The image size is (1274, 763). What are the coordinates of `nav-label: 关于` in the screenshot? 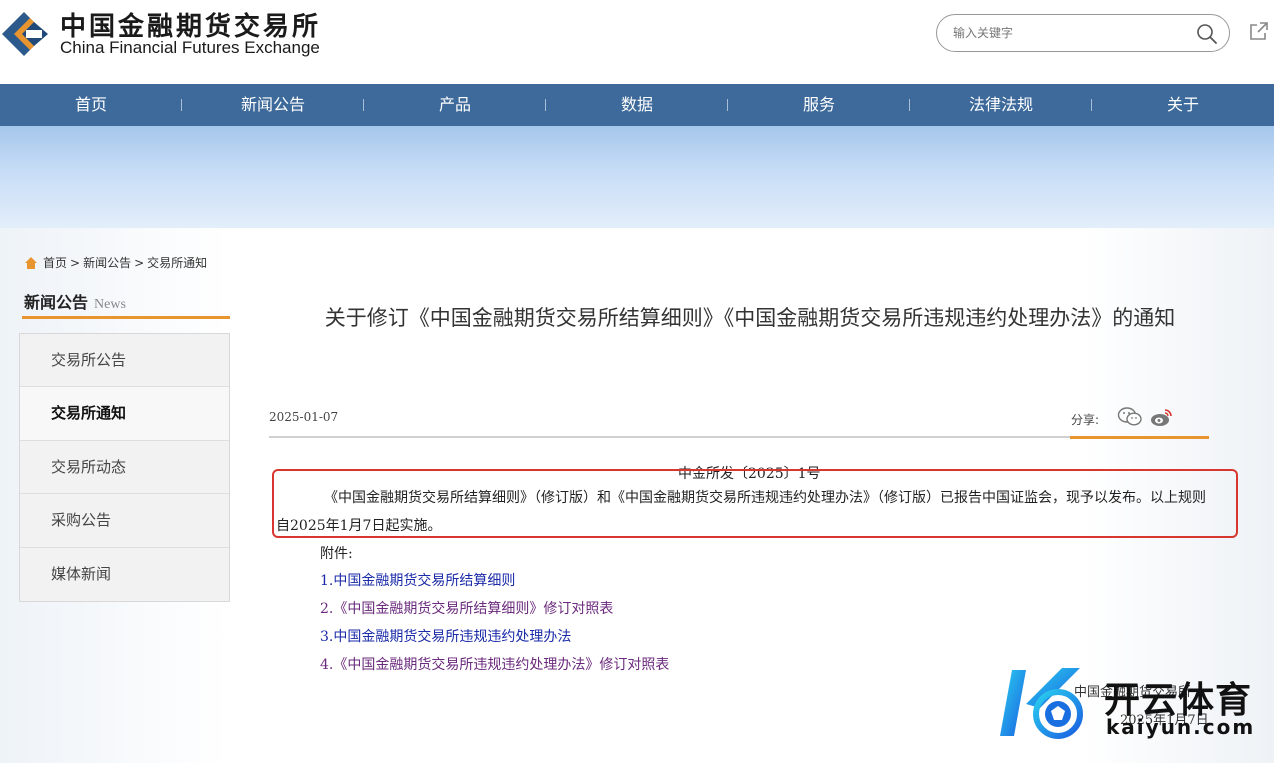 It's located at (1182, 104).